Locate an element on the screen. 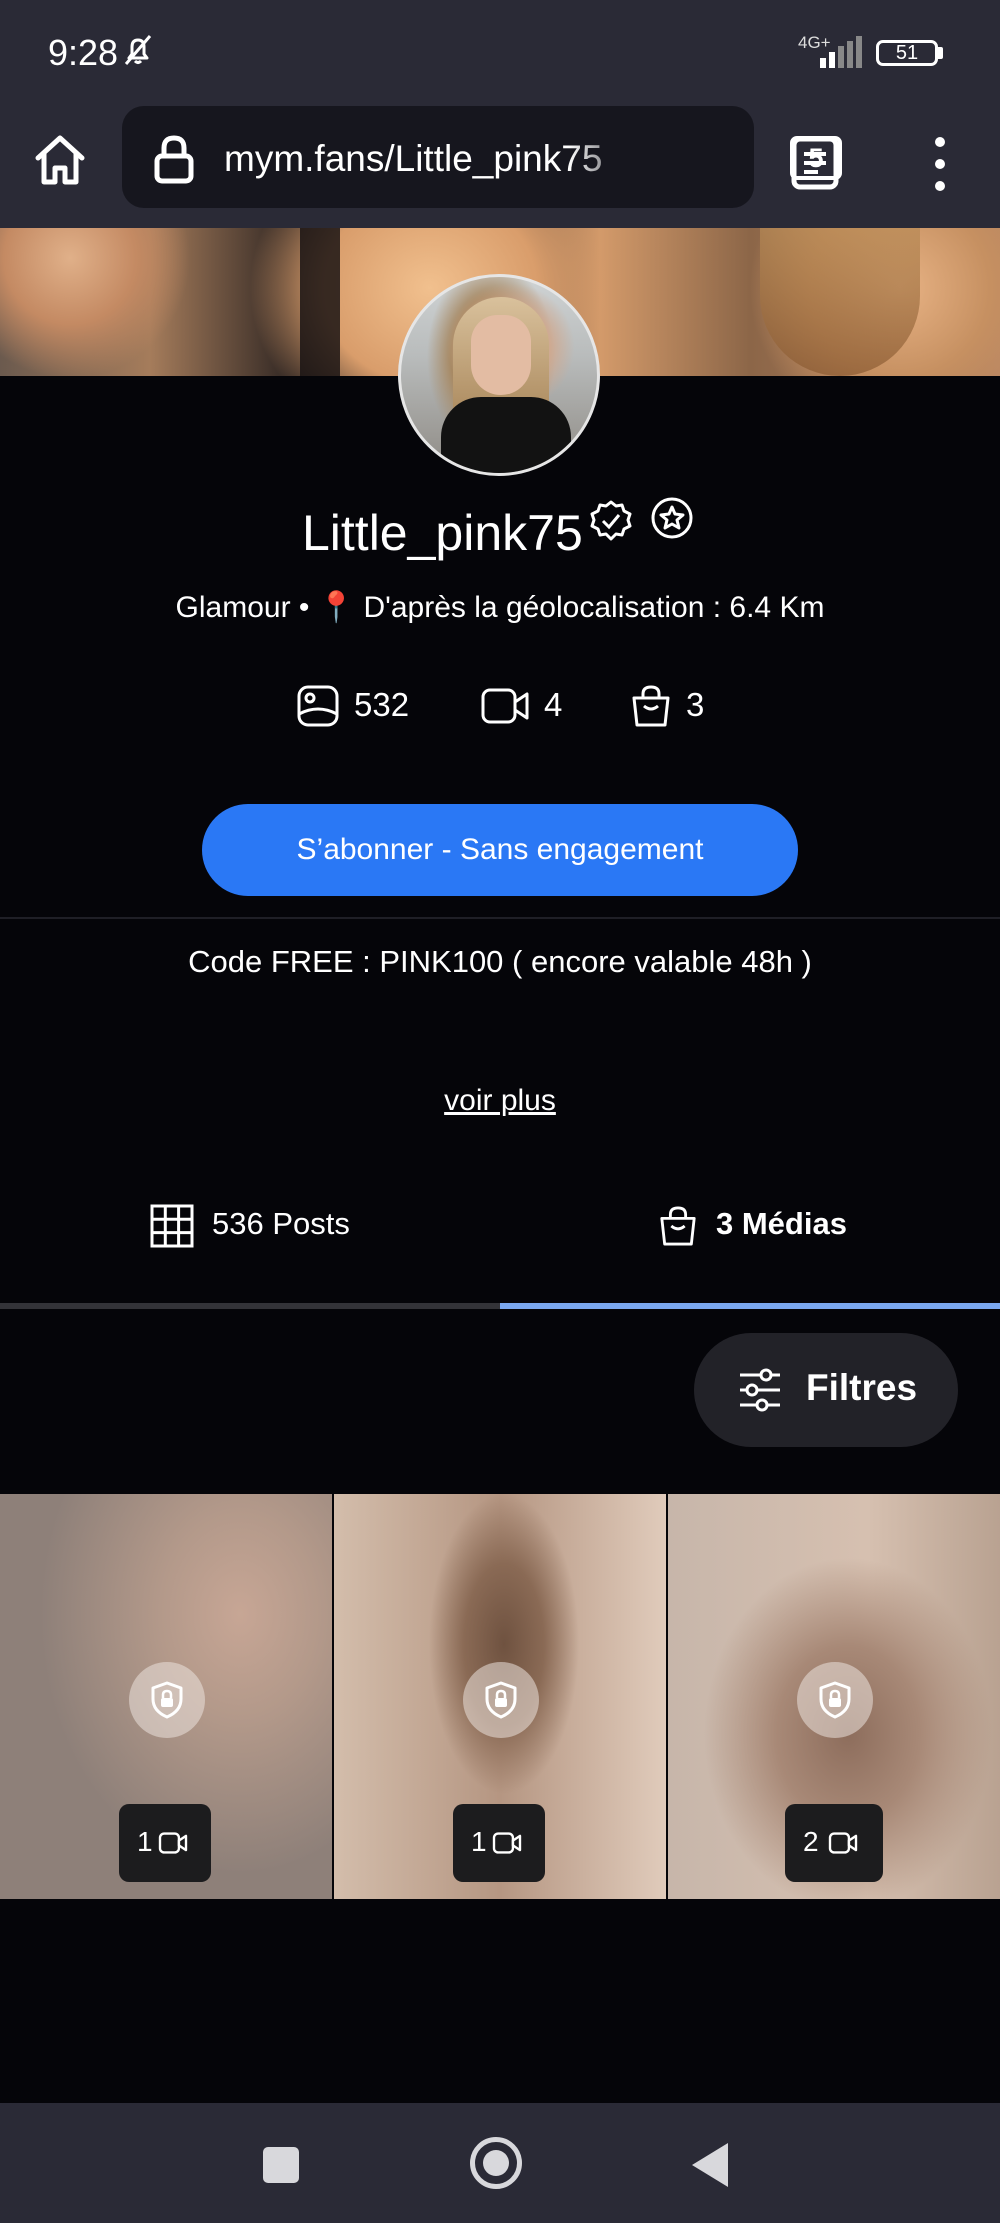 The height and width of the screenshot is (2223, 1000). profile-name-row: Little_pink75 is located at coordinates (500, 531).